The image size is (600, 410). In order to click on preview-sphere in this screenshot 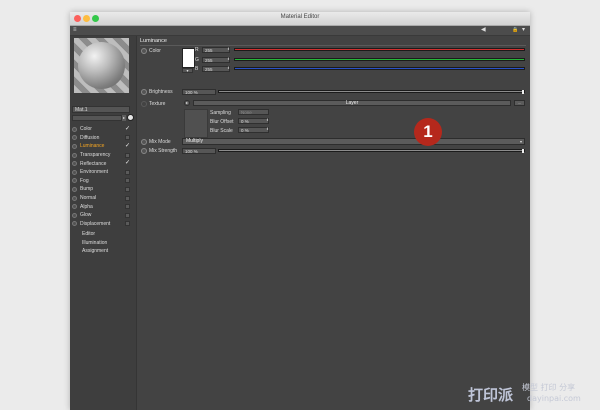, I will do `click(101, 65)`.